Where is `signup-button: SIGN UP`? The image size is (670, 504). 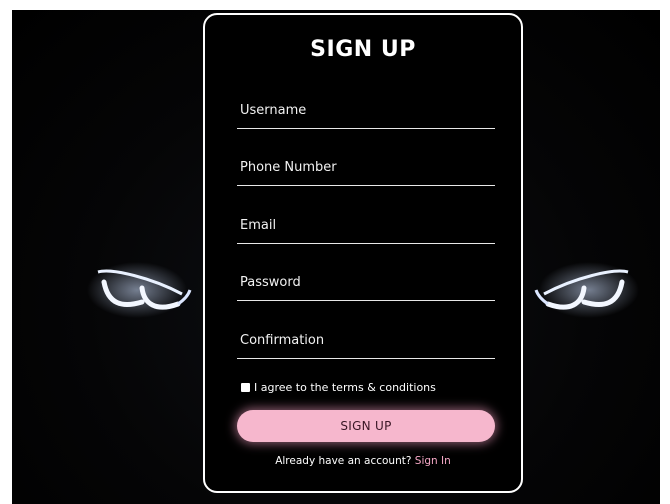
signup-button: SIGN UP is located at coordinates (366, 426).